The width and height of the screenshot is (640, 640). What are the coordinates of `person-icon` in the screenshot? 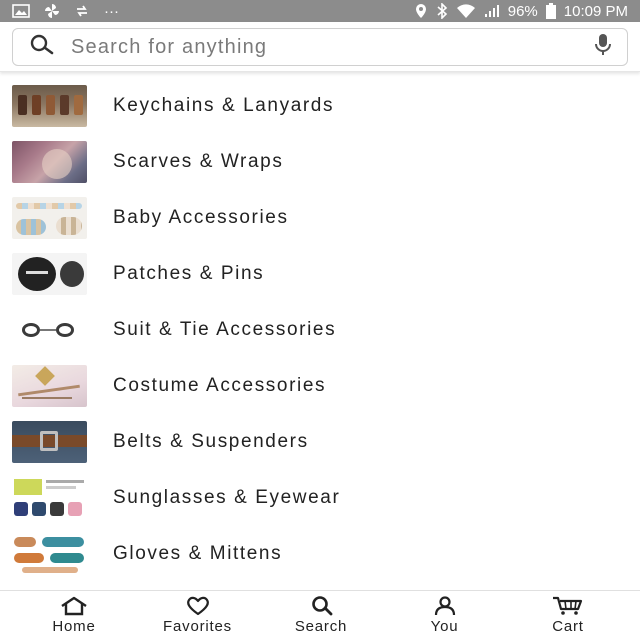 It's located at (445, 606).